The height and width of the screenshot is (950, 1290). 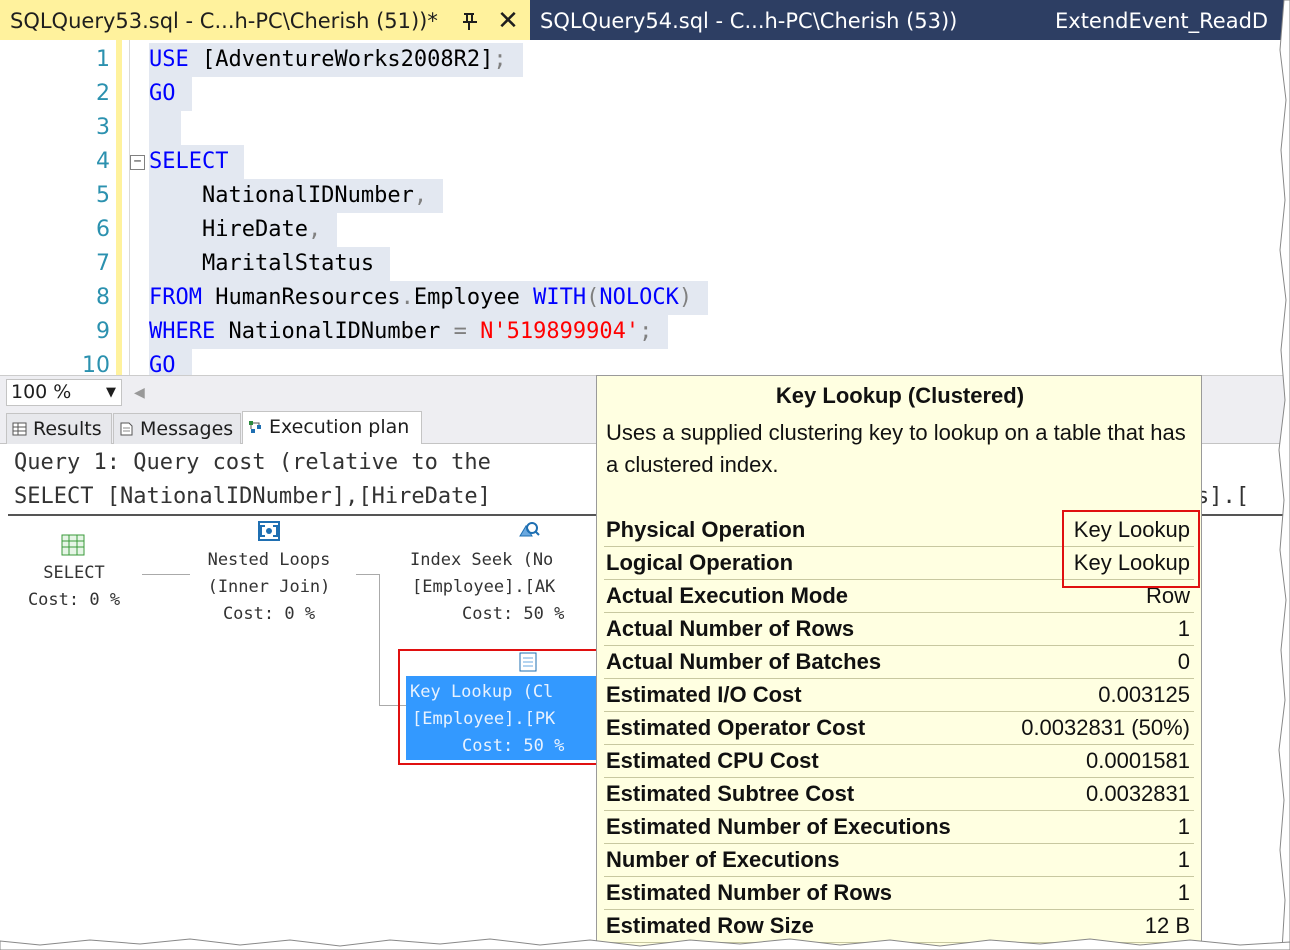 I want to click on line-number: 4, so click(x=103, y=161).